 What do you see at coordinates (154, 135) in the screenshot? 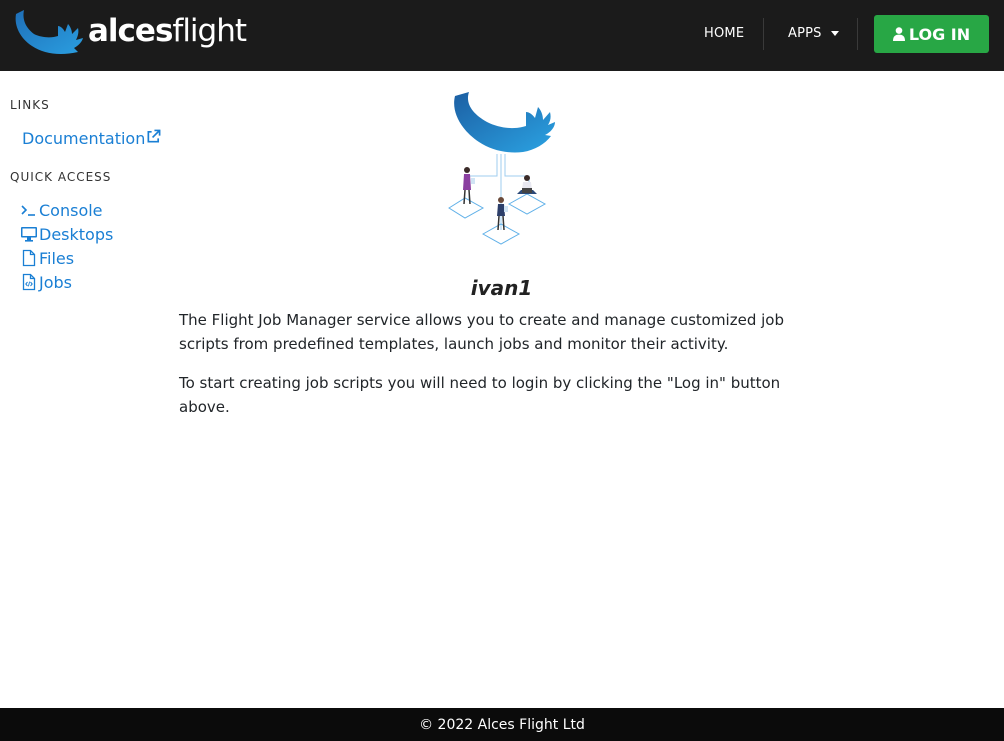
I see `external-link-icon` at bounding box center [154, 135].